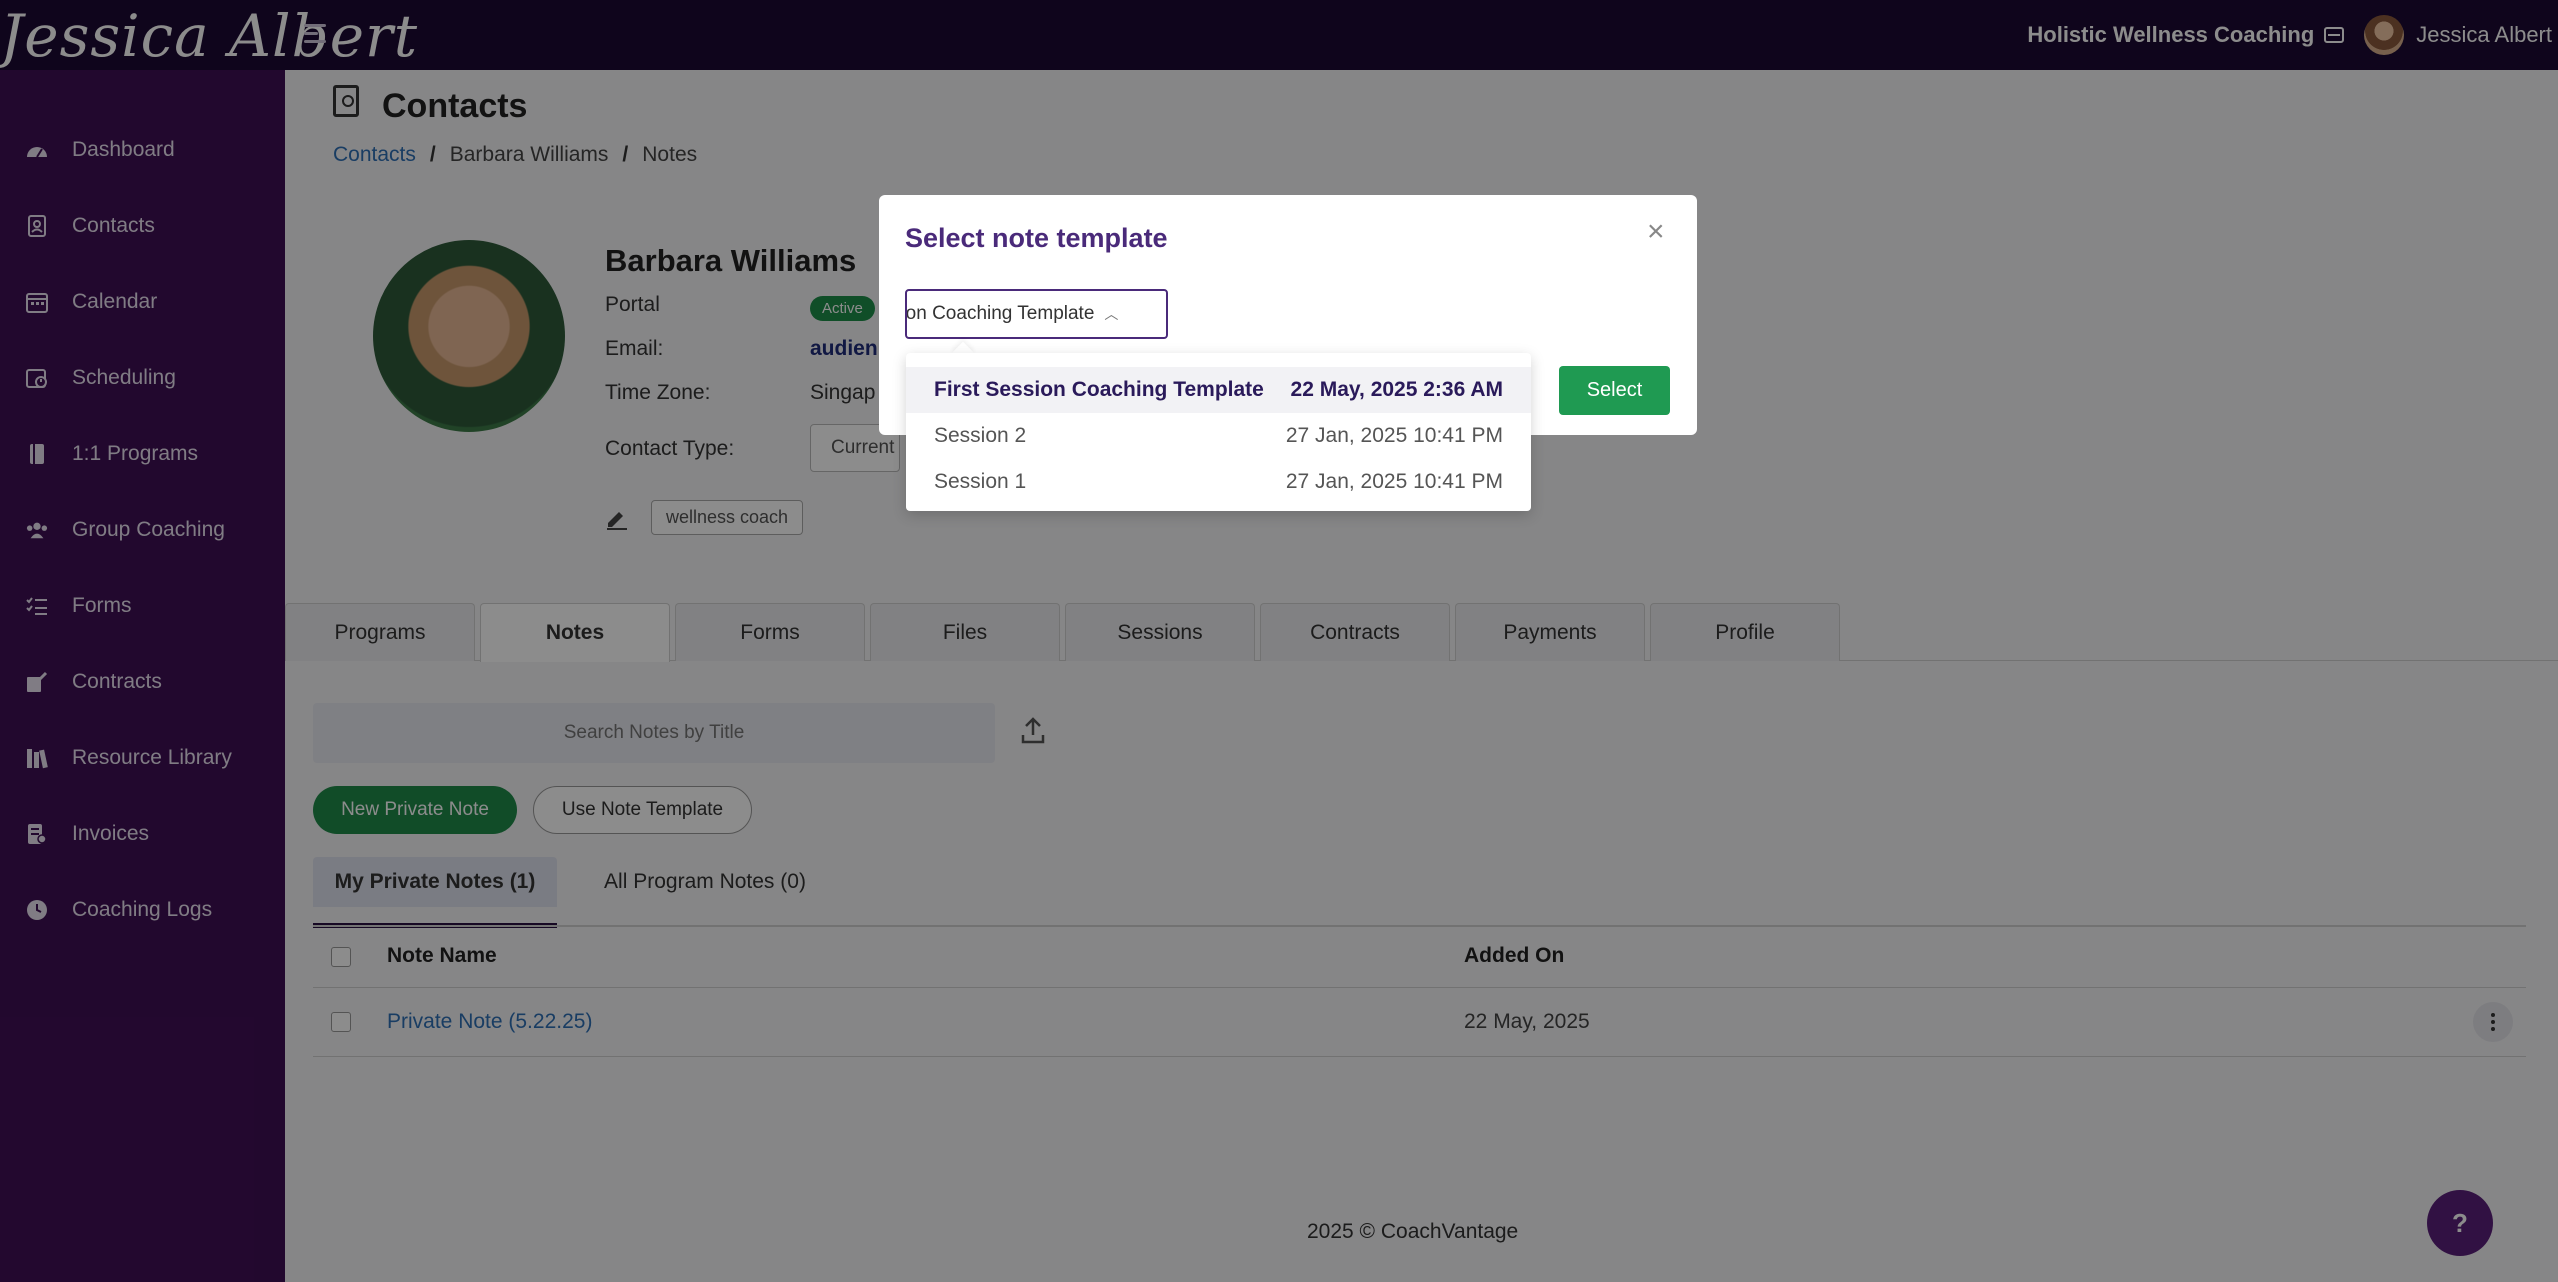 This screenshot has width=2558, height=1282. Describe the element at coordinates (1099, 389) in the screenshot. I see `option-name: First Session Coaching Template` at that location.